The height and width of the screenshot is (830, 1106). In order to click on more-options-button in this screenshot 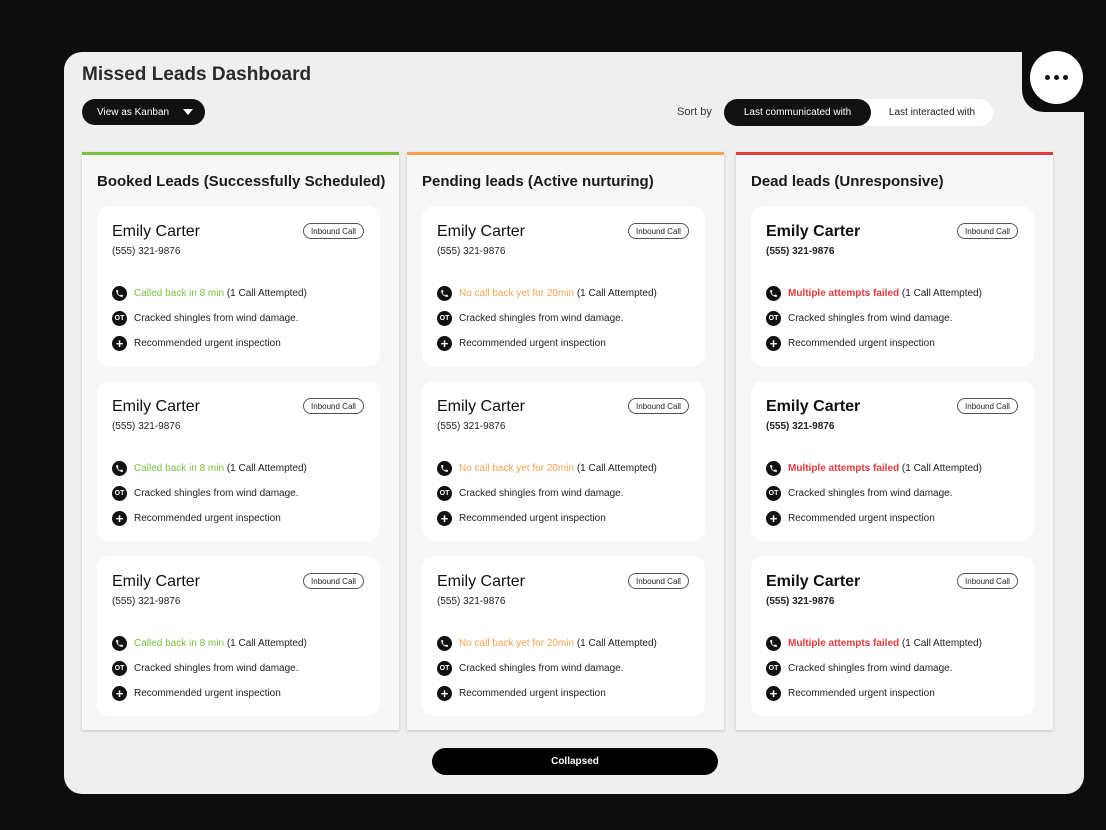, I will do `click(1056, 77)`.